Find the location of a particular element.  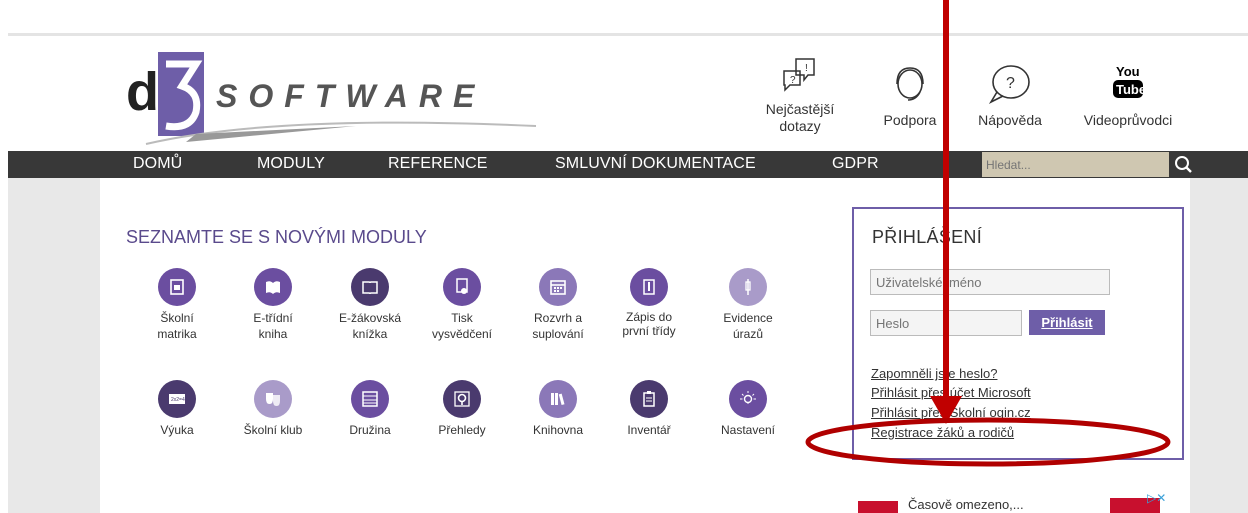

calendar-icon is located at coordinates (558, 287).